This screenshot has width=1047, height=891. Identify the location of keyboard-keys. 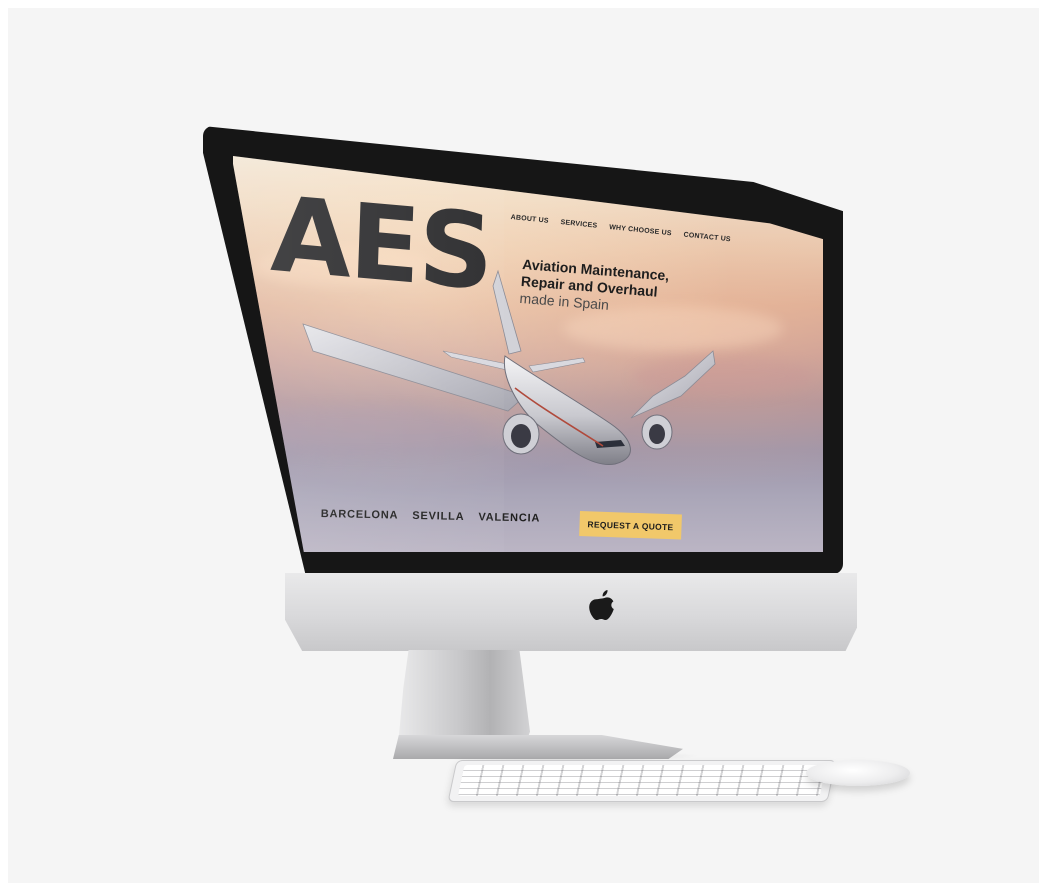
(642, 780).